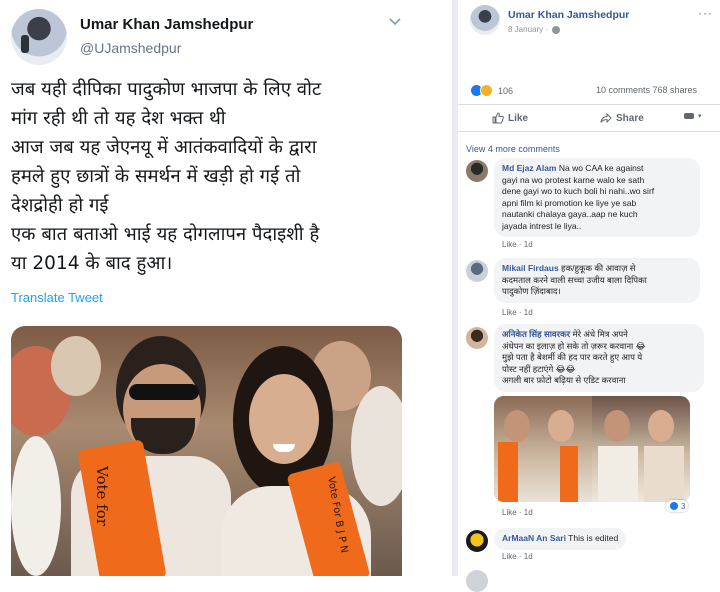 The width and height of the screenshot is (720, 592). Describe the element at coordinates (486, 90) in the screenshot. I see `haha-reaction-icon` at that location.